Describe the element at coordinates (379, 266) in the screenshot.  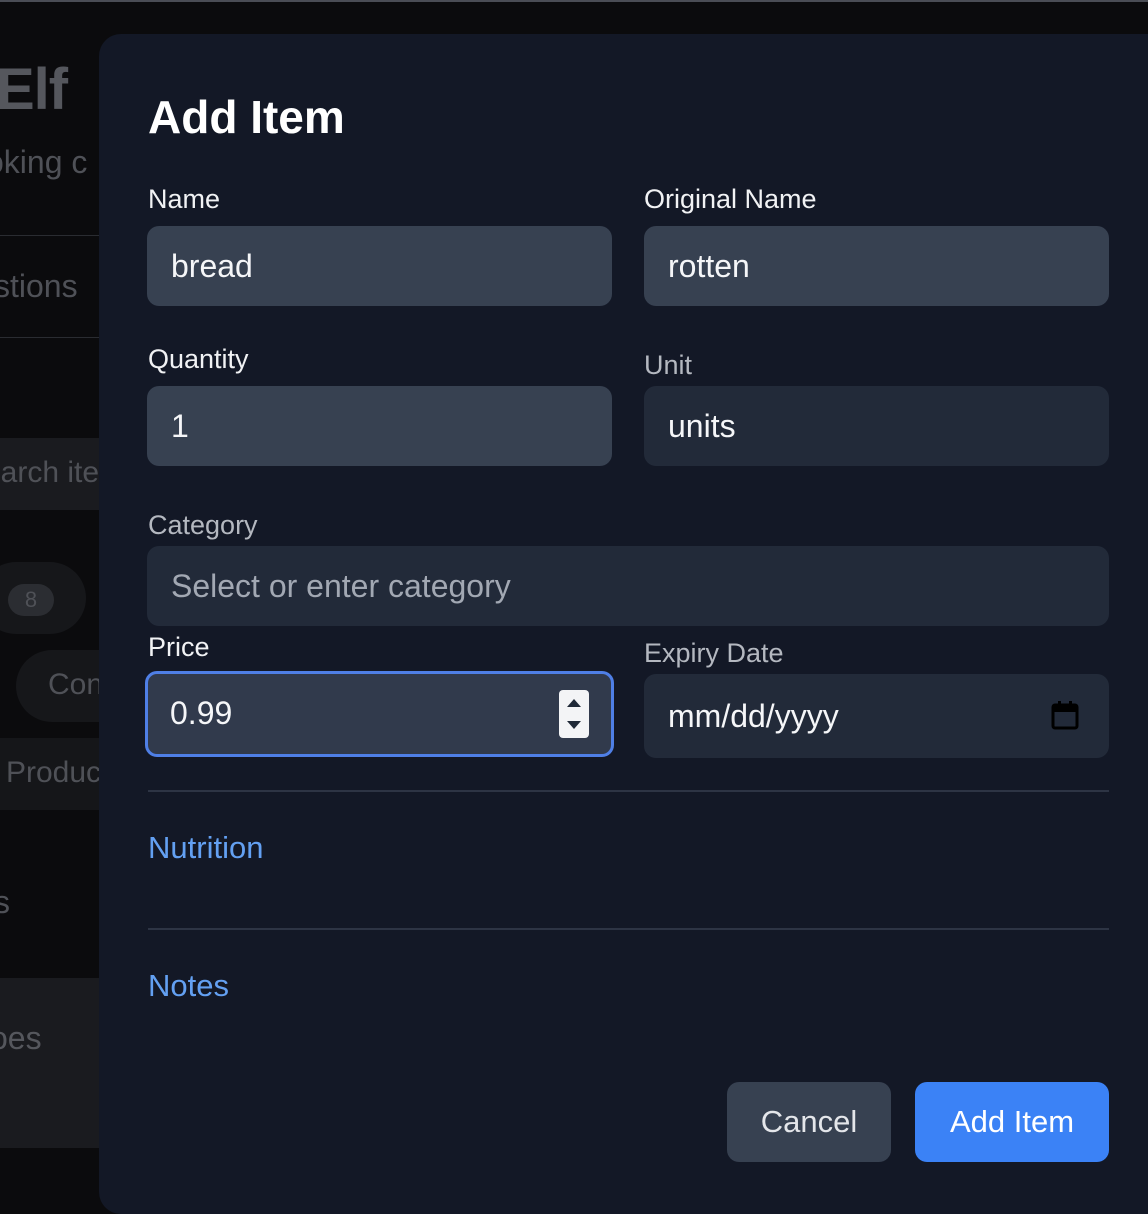
I see `name-input: bread` at that location.